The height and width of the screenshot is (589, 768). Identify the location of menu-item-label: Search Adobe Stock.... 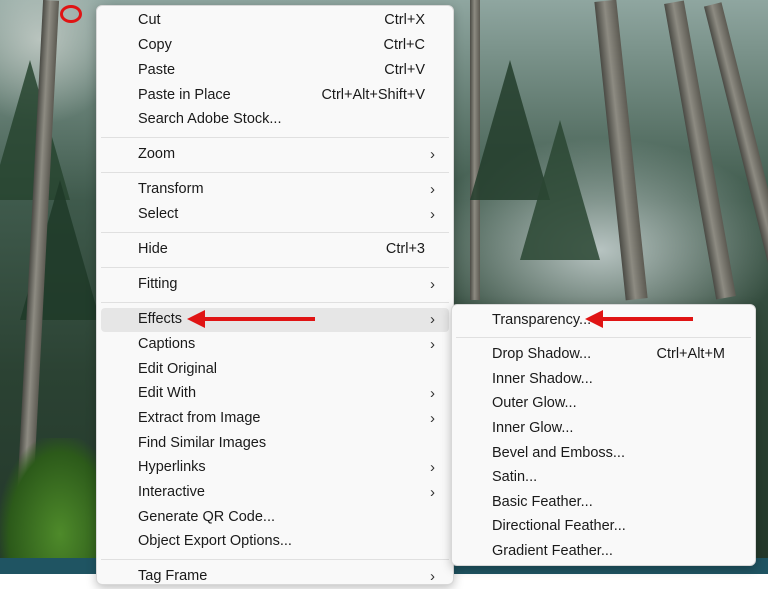
(210, 119).